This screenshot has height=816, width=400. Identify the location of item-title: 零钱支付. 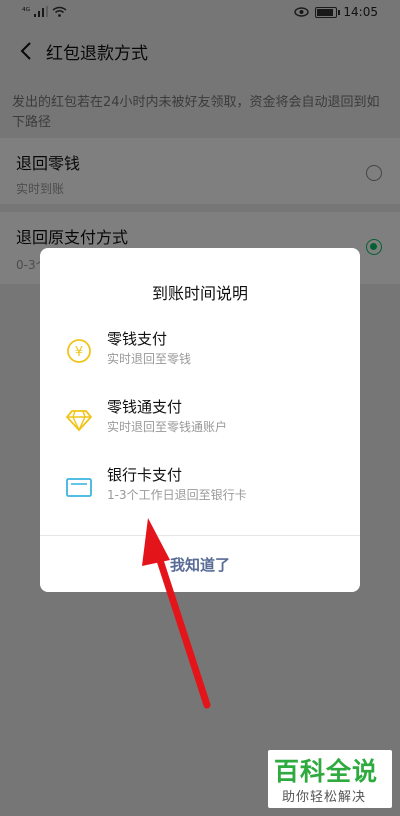
(137, 339).